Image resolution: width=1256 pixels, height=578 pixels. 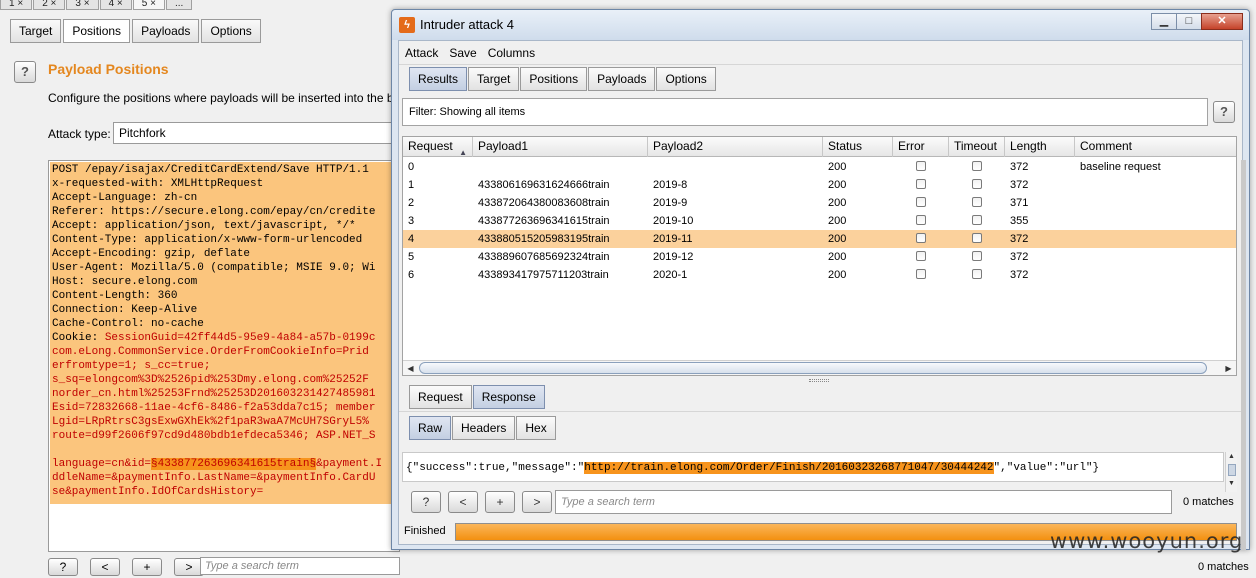 What do you see at coordinates (462, 53) in the screenshot?
I see `menu-save: Save` at bounding box center [462, 53].